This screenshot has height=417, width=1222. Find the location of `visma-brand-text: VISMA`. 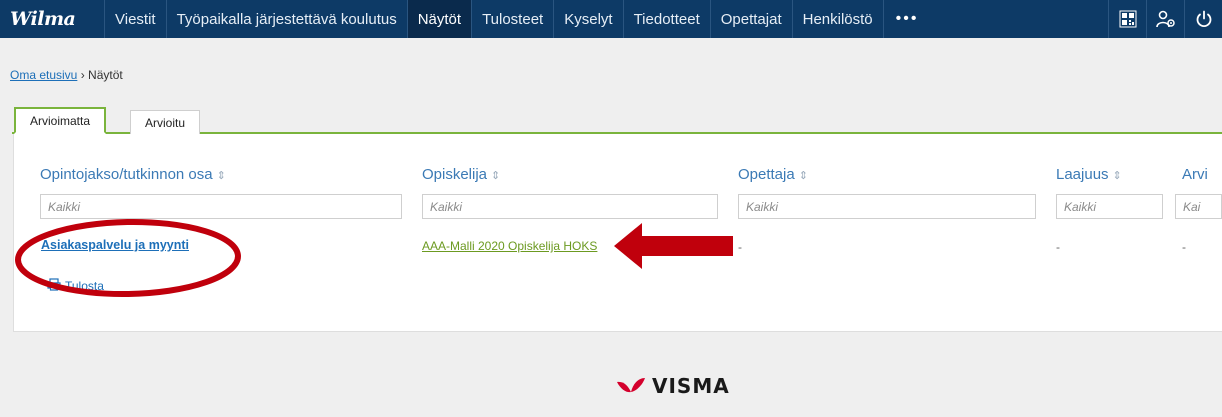

visma-brand-text: VISMA is located at coordinates (691, 386).